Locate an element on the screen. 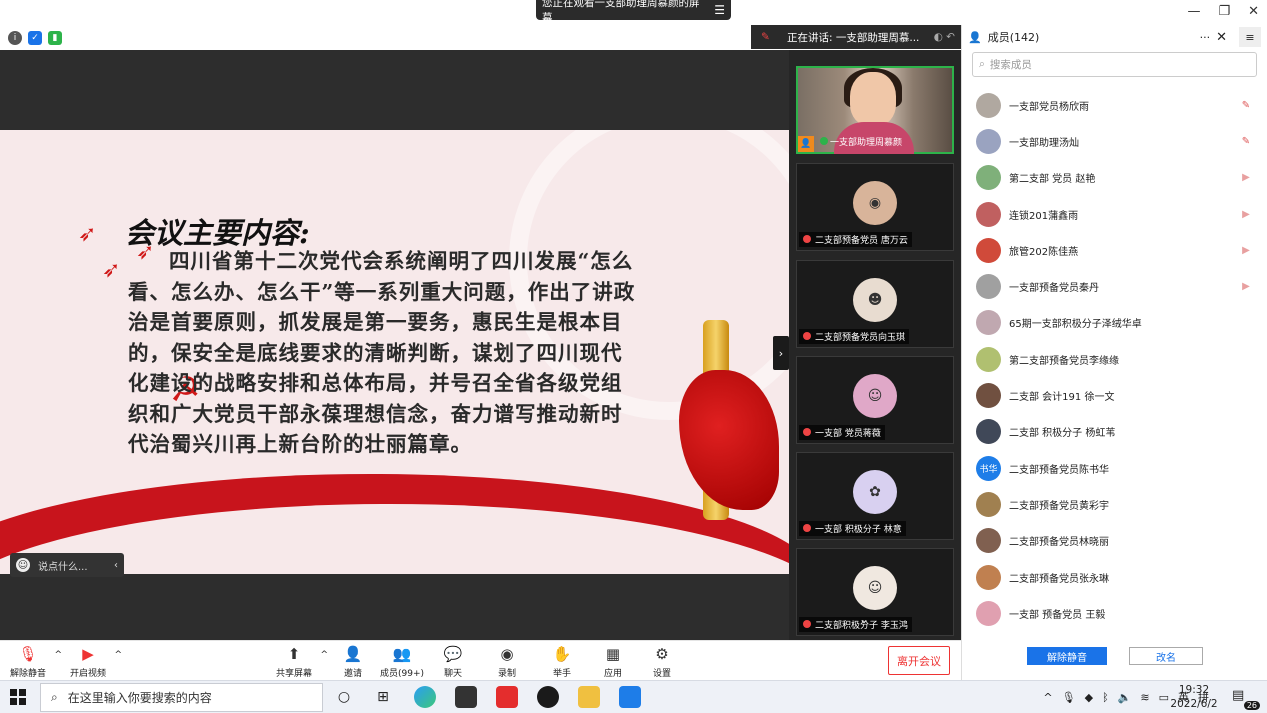  volume-icon: 🔈 is located at coordinates (1125, 697).